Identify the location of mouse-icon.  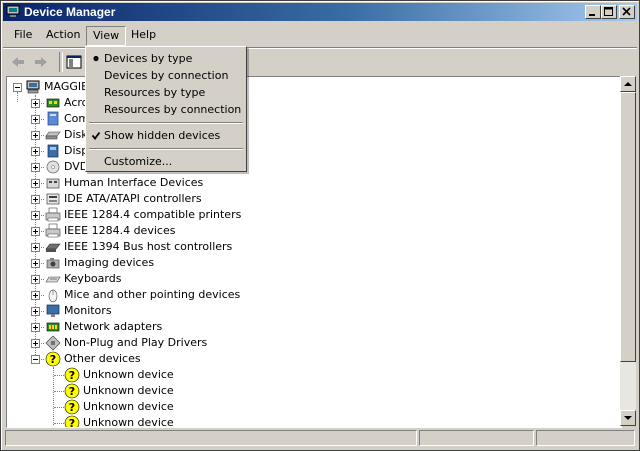
(53, 296).